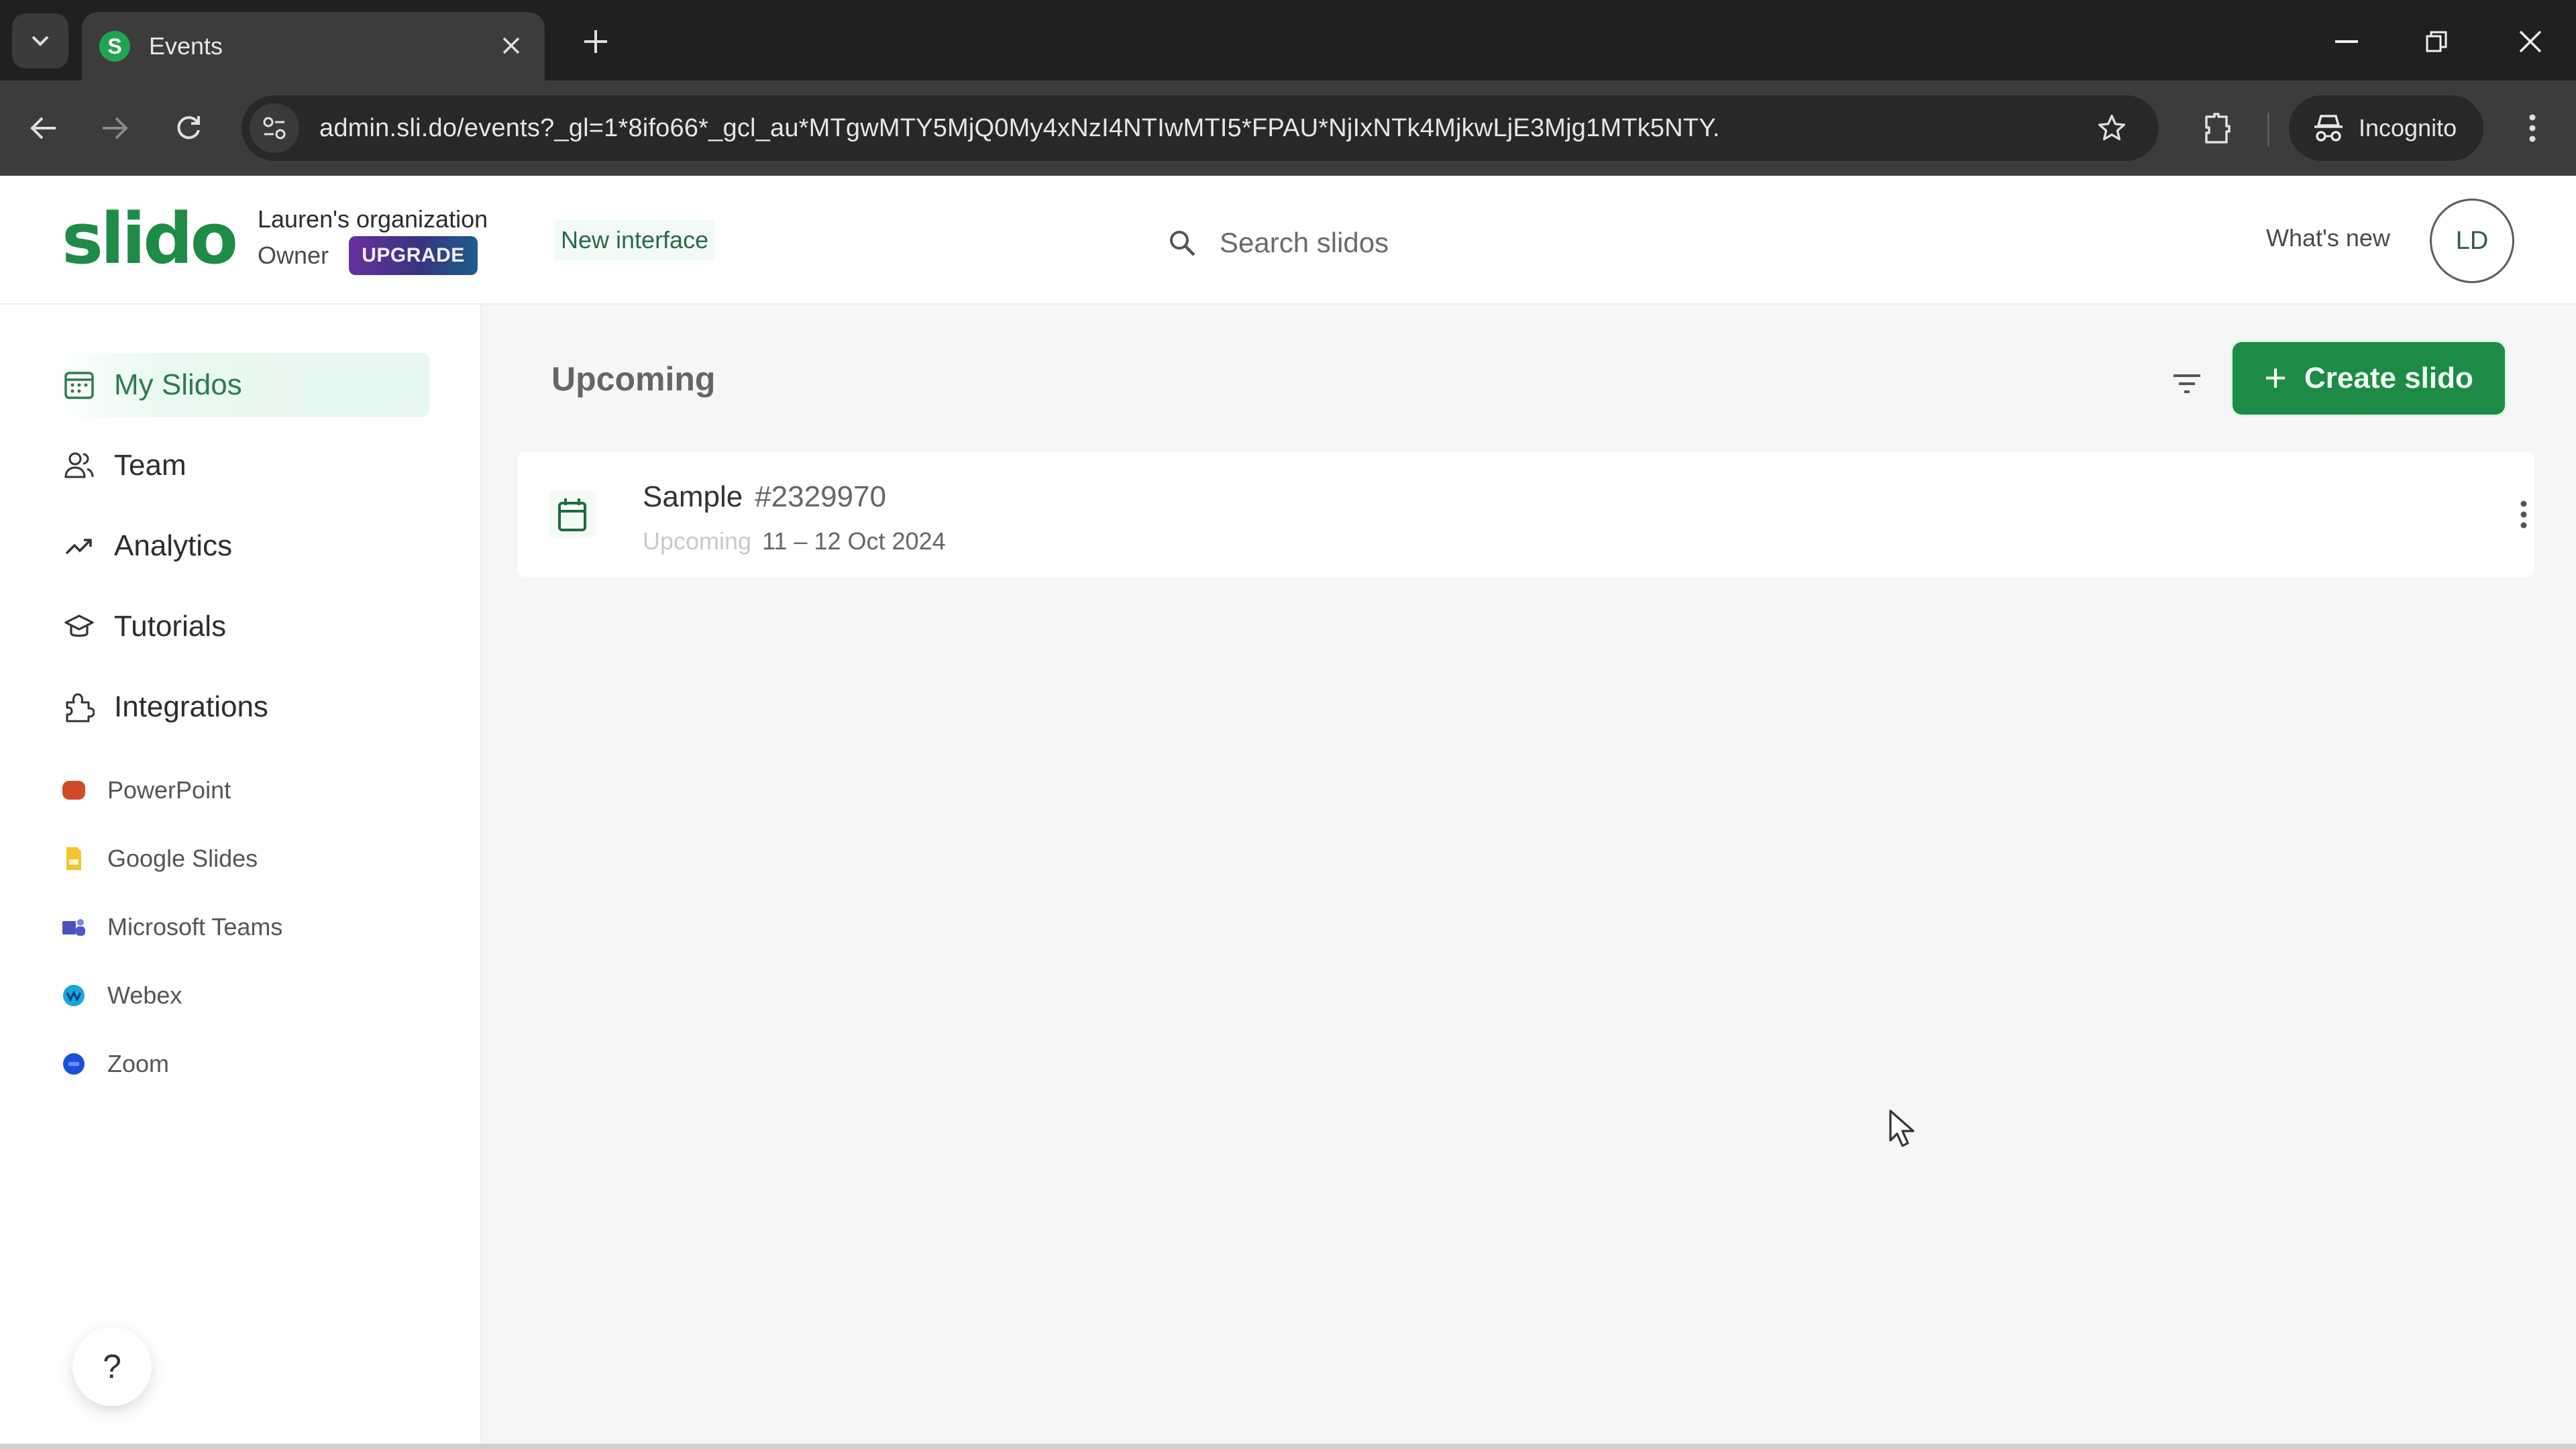 The height and width of the screenshot is (1449, 2576). I want to click on integration-label: Webex, so click(144, 995).